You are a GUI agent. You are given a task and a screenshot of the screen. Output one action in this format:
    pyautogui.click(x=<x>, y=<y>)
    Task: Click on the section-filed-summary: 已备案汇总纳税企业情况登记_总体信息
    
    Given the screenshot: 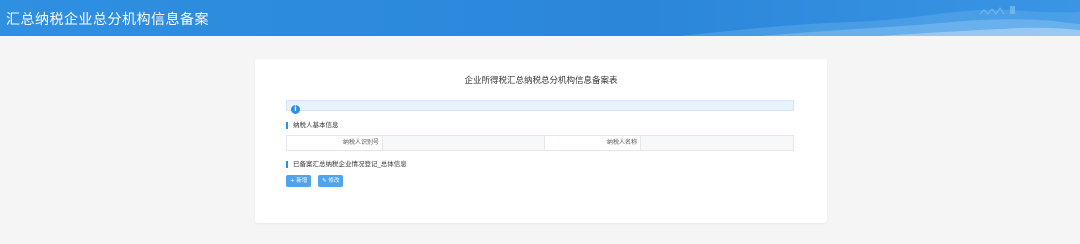 What is the action you would take?
    pyautogui.click(x=346, y=164)
    